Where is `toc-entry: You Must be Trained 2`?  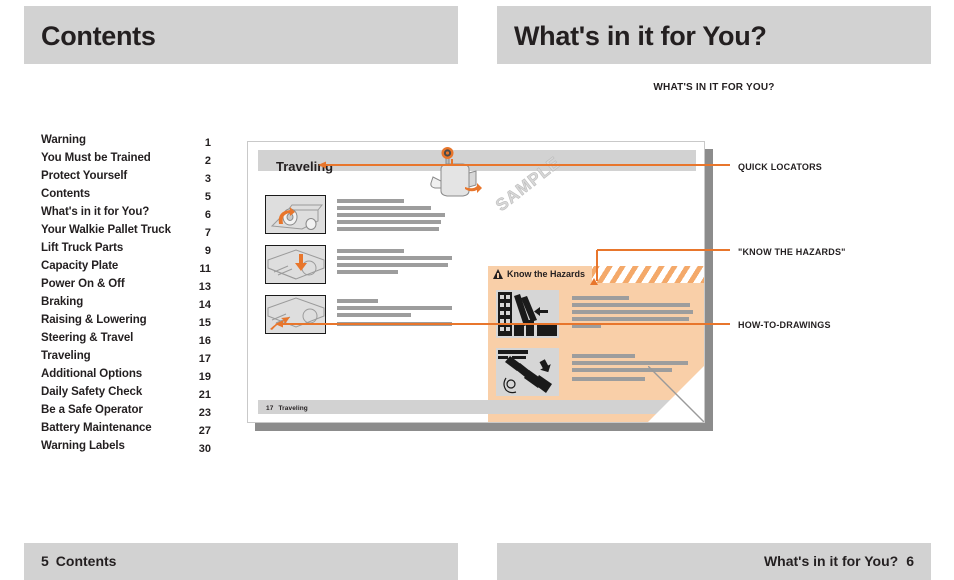
toc-entry: You Must be Trained 2 is located at coordinates (126, 158).